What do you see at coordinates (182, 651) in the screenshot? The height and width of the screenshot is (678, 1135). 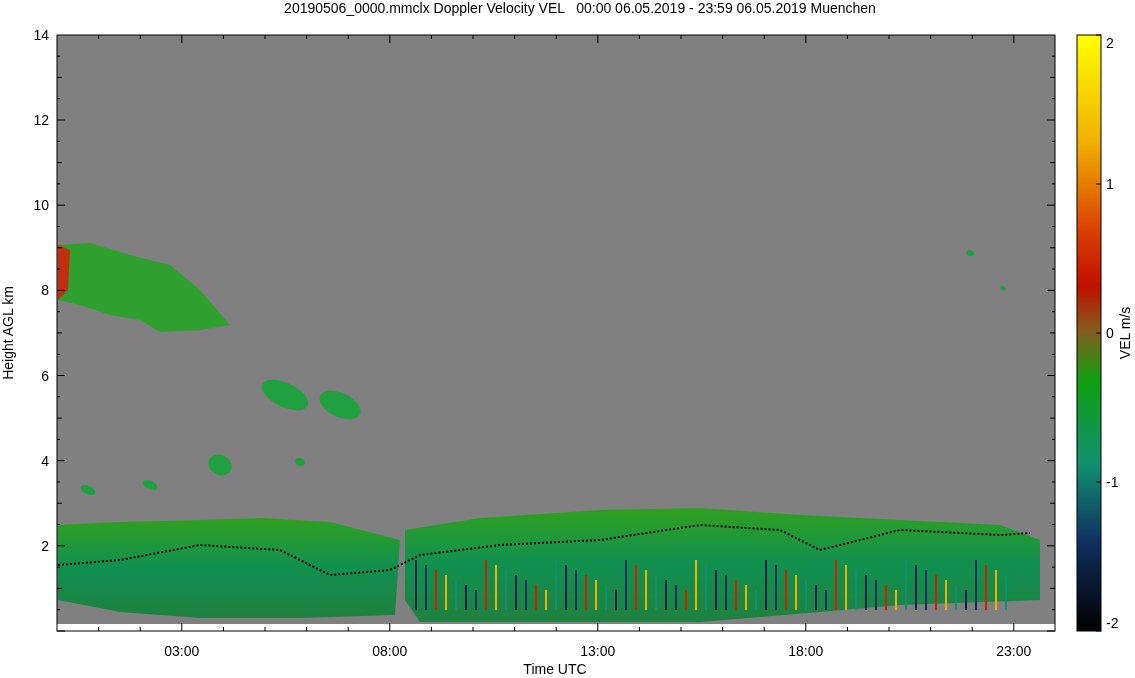 I see `x-tick-label: 03:00` at bounding box center [182, 651].